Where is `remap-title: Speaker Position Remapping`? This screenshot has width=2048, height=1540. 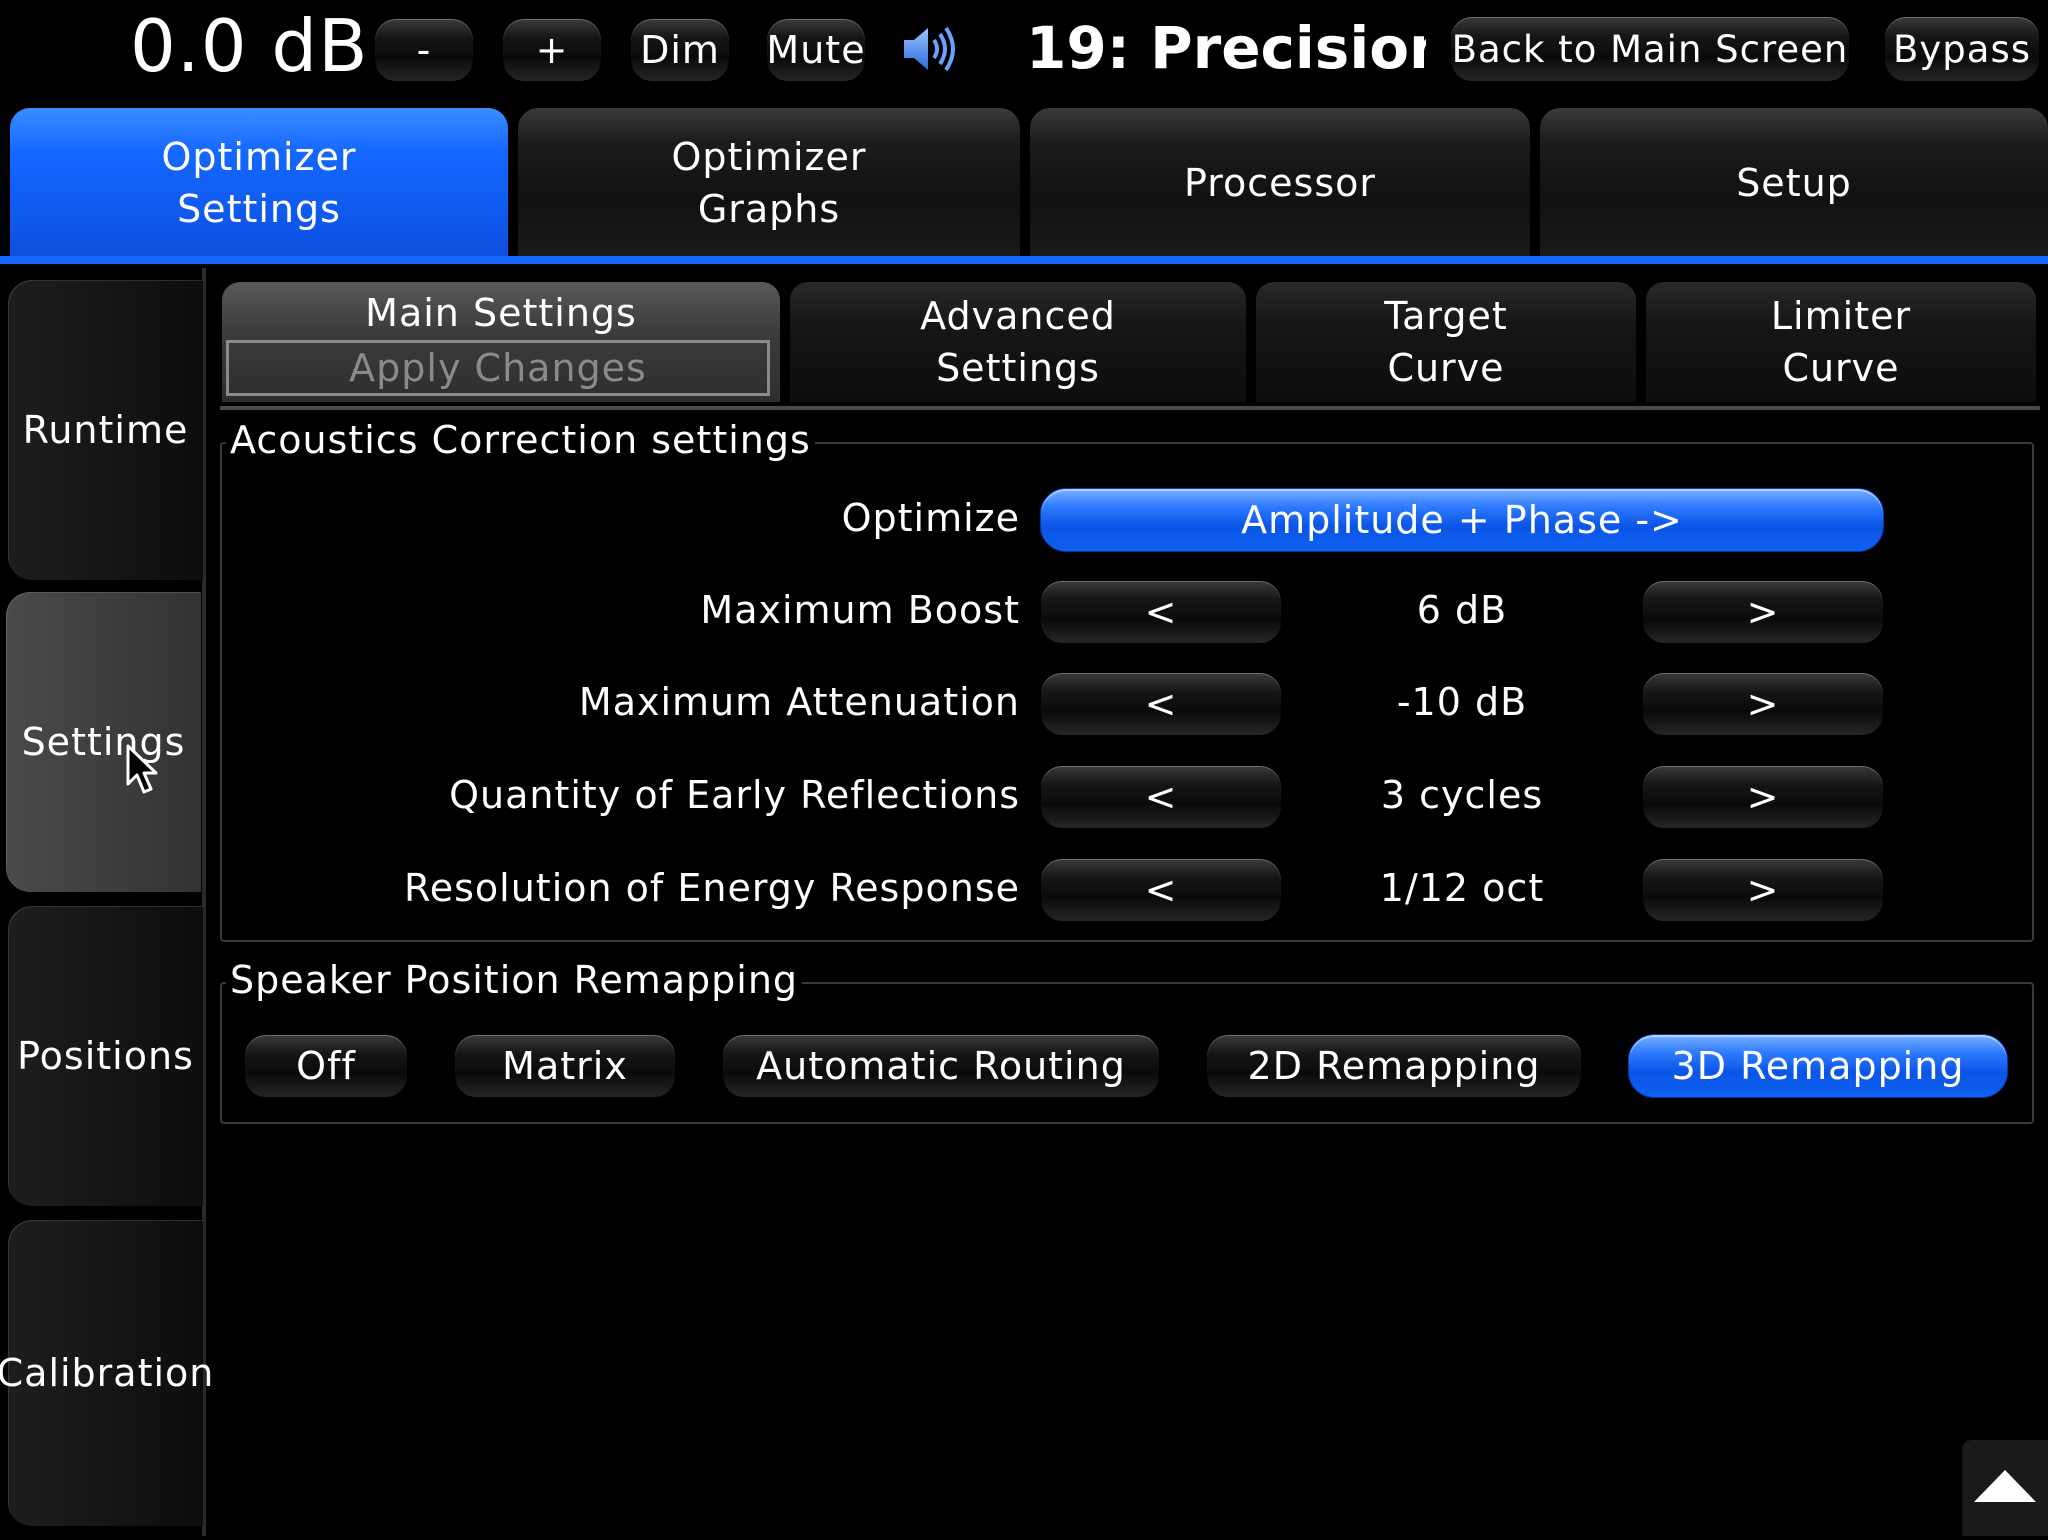 remap-title: Speaker Position Remapping is located at coordinates (514, 980).